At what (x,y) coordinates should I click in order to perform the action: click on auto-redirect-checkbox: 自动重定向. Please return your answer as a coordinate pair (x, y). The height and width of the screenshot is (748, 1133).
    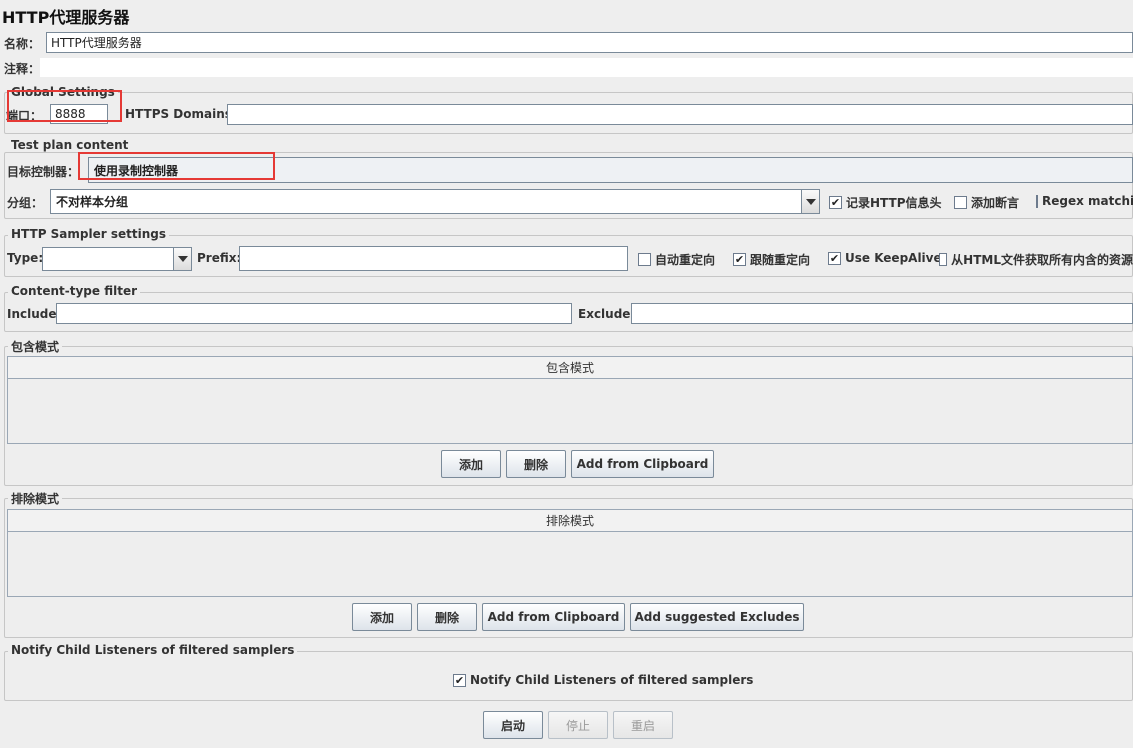
    Looking at the image, I should click on (676, 259).